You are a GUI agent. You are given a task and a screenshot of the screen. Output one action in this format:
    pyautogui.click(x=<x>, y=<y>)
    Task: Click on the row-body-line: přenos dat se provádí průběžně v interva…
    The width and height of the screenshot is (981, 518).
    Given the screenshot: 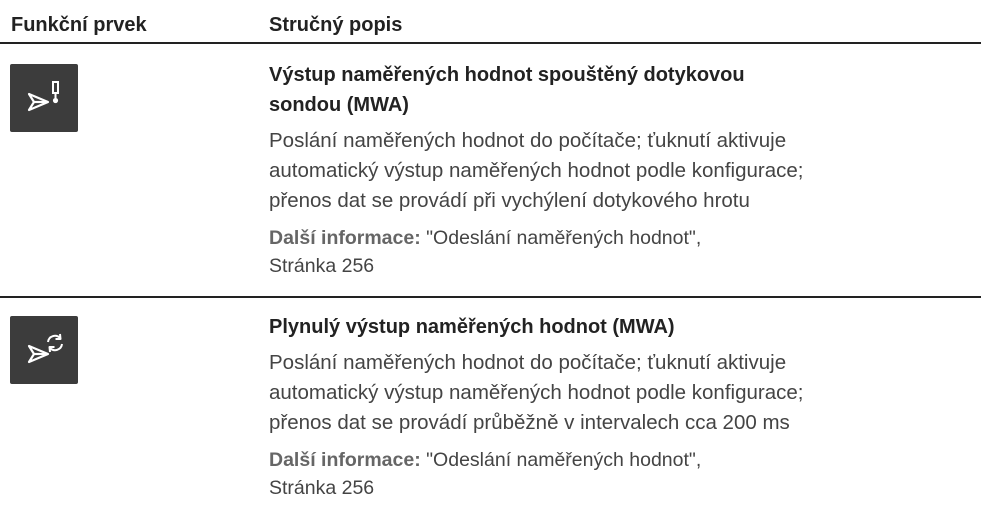 What is the action you would take?
    pyautogui.click(x=529, y=422)
    